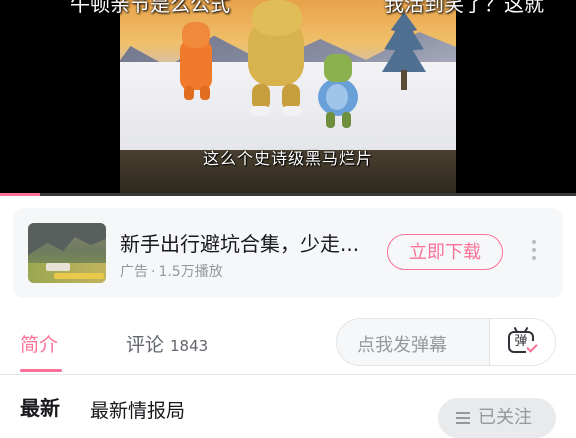 The width and height of the screenshot is (576, 438). I want to click on menu-icon, so click(463, 418).